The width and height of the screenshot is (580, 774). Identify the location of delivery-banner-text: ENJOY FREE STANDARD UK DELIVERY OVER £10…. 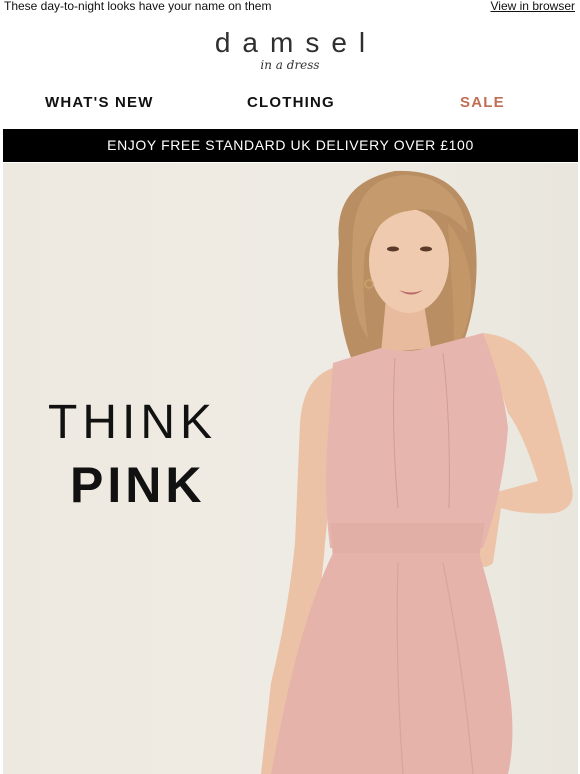
(290, 145).